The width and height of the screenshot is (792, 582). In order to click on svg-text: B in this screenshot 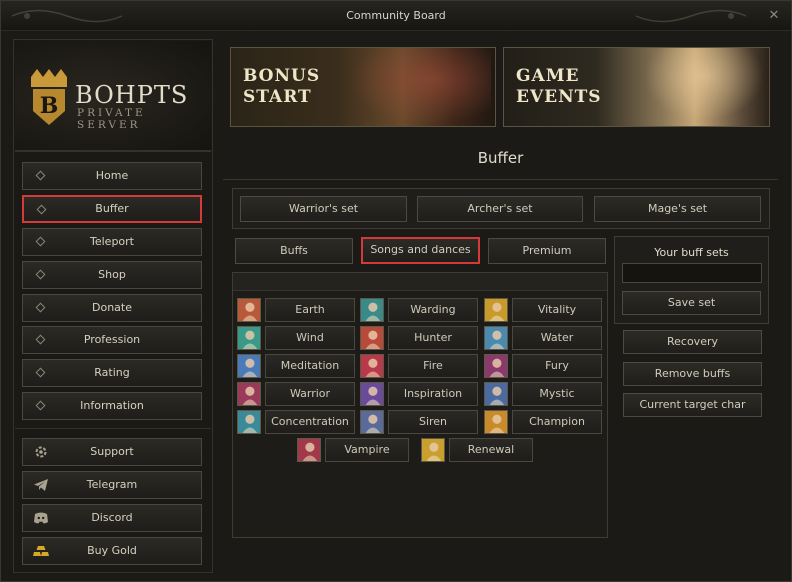, I will do `click(49, 106)`.